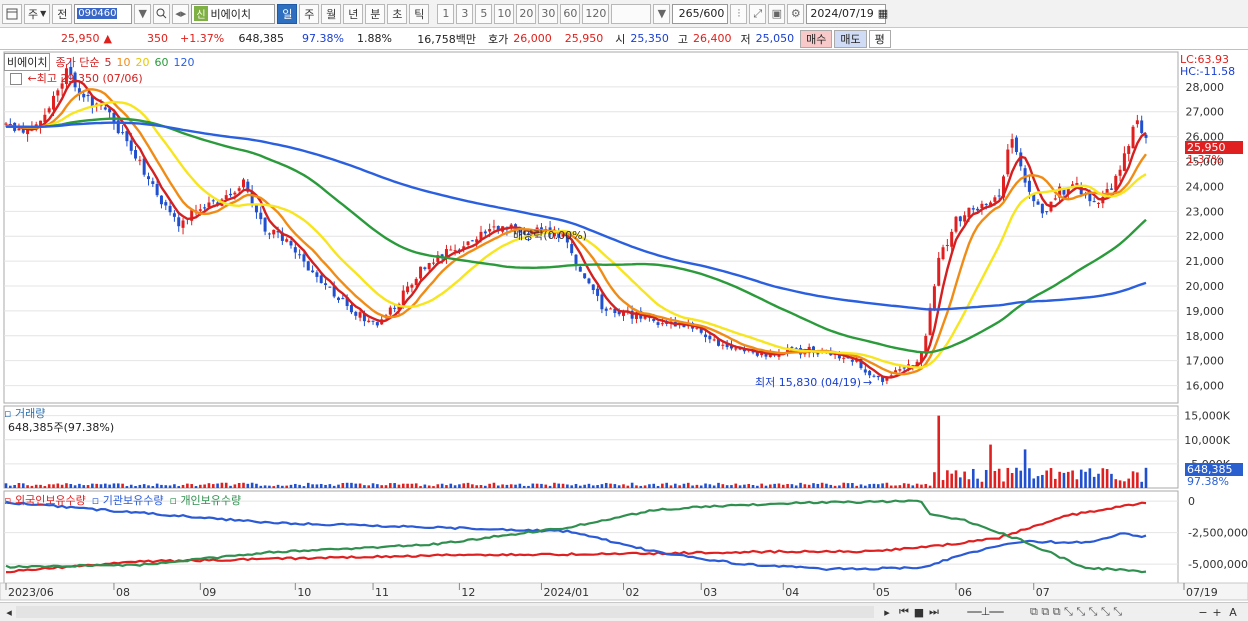 The image size is (1248, 621). I want to click on table-icon, so click(16, 79).